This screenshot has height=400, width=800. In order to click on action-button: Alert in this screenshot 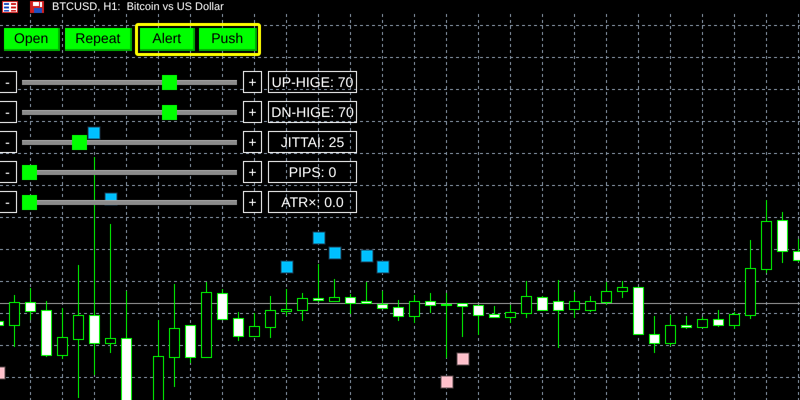, I will do `click(168, 39)`.